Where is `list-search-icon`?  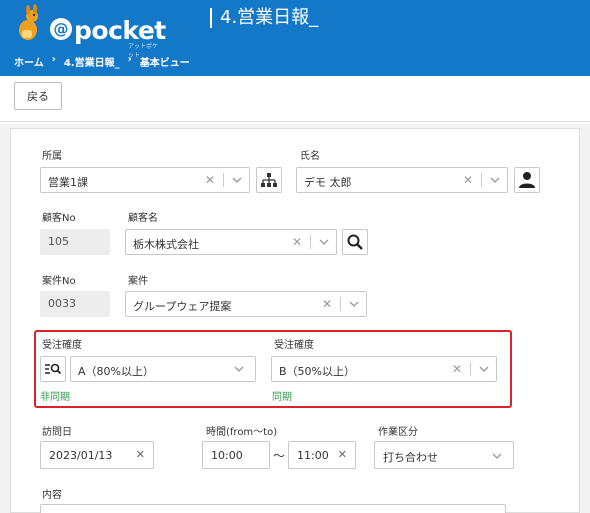
list-search-icon is located at coordinates (53, 369).